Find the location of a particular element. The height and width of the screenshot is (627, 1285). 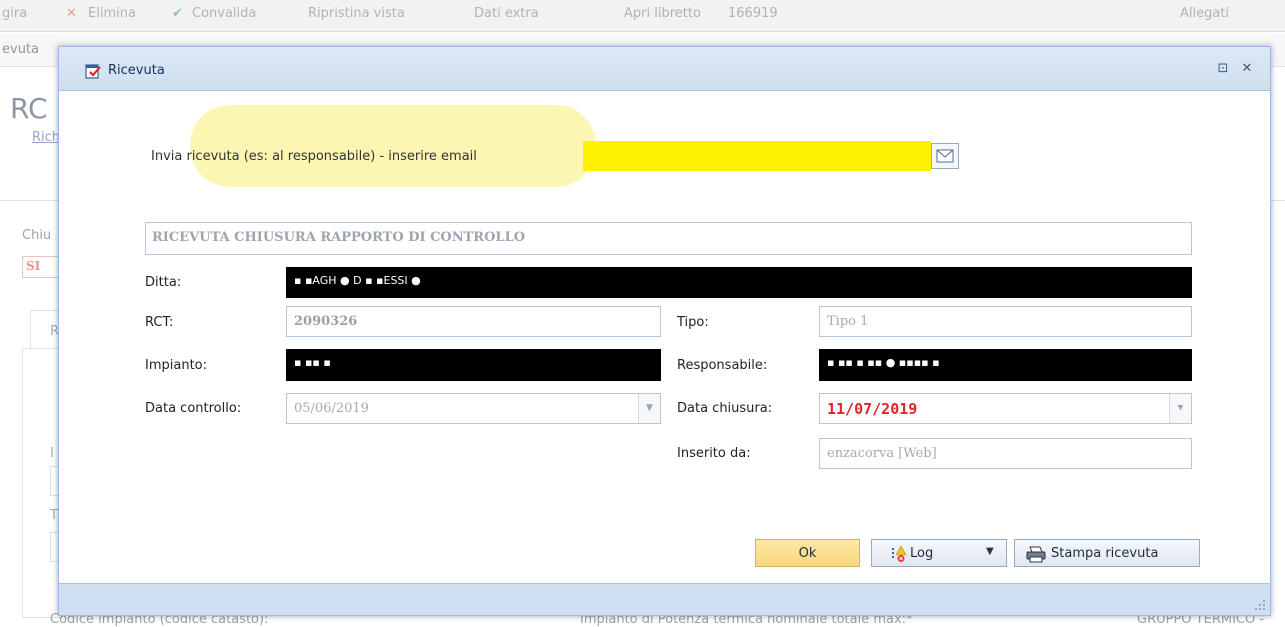

rct-field: 2090326 is located at coordinates (473, 321).